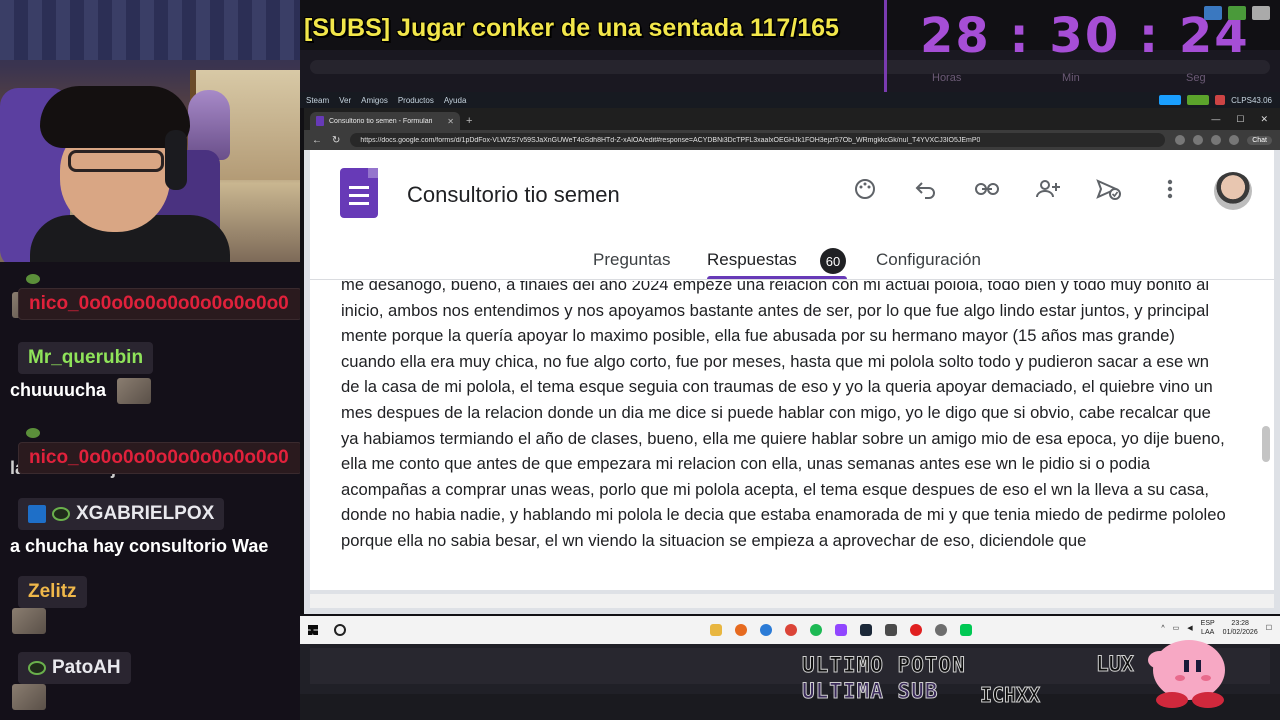  What do you see at coordinates (1180, 140) in the screenshot?
I see `zoom-icon` at bounding box center [1180, 140].